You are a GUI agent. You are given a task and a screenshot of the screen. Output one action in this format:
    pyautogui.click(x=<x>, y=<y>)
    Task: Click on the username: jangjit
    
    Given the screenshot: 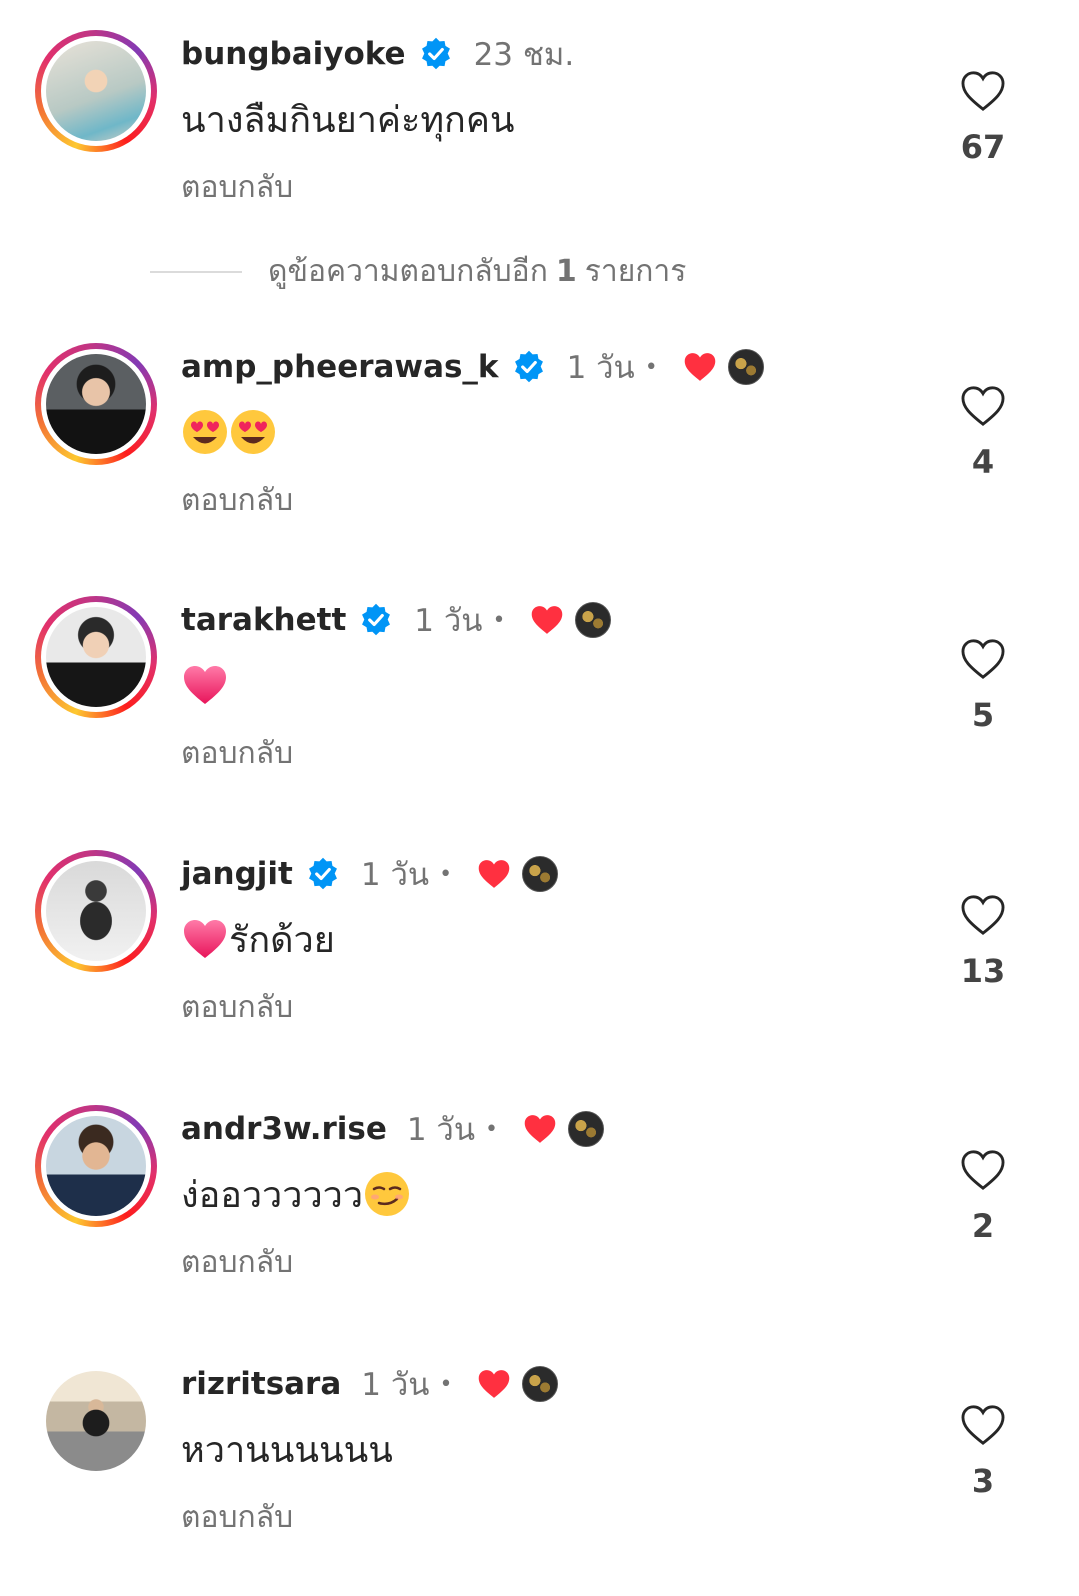 What is the action you would take?
    pyautogui.click(x=237, y=874)
    